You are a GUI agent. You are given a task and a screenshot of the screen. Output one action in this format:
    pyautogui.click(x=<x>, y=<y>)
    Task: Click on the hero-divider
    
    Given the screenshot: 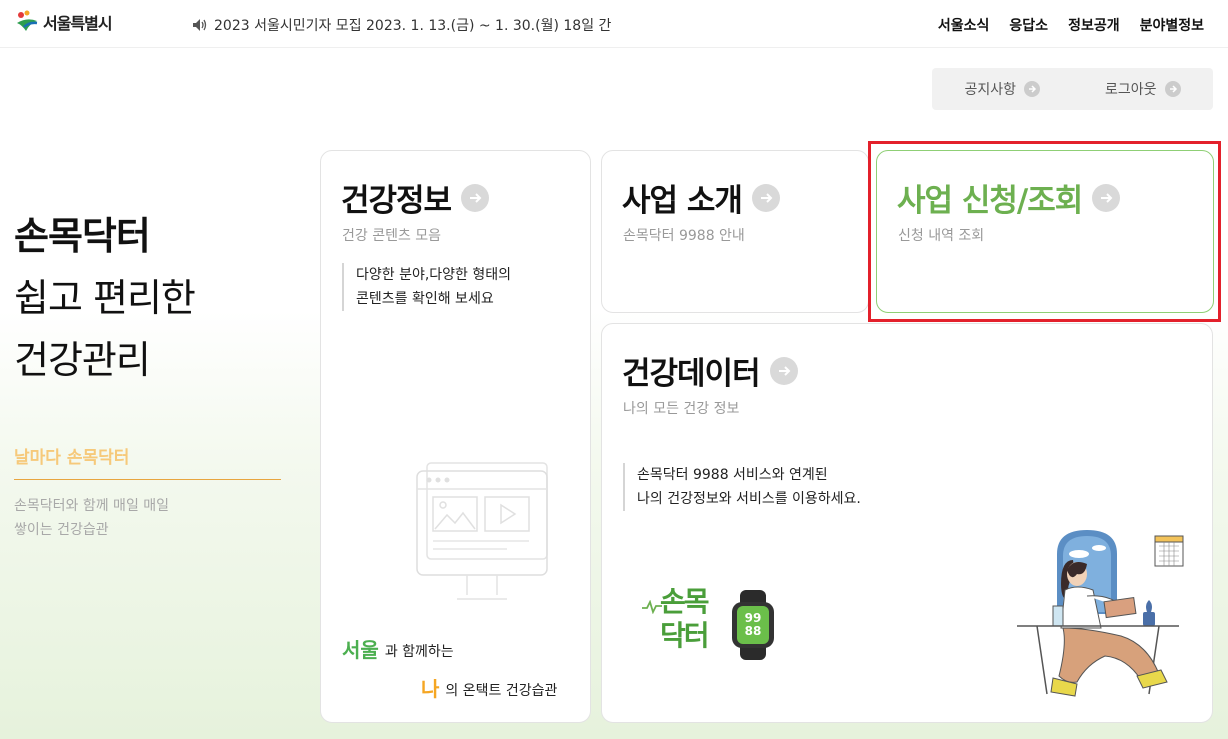 What is the action you would take?
    pyautogui.click(x=147, y=479)
    